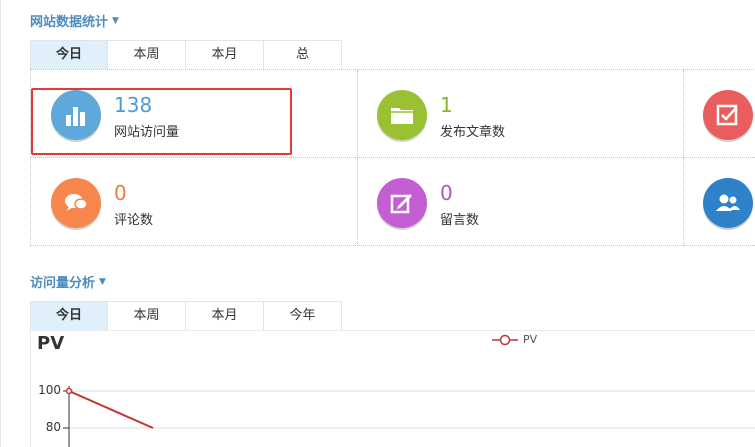 The width and height of the screenshot is (755, 447). Describe the element at coordinates (111, 409) in the screenshot. I see `series-line-pv` at that location.